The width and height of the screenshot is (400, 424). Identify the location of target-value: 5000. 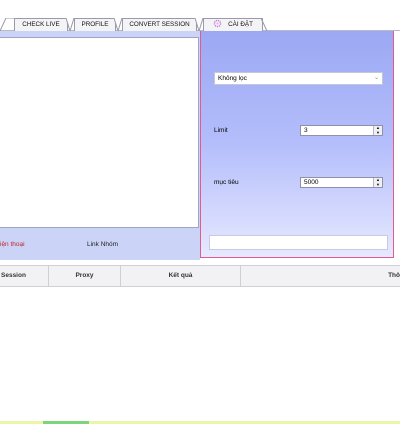
(311, 182).